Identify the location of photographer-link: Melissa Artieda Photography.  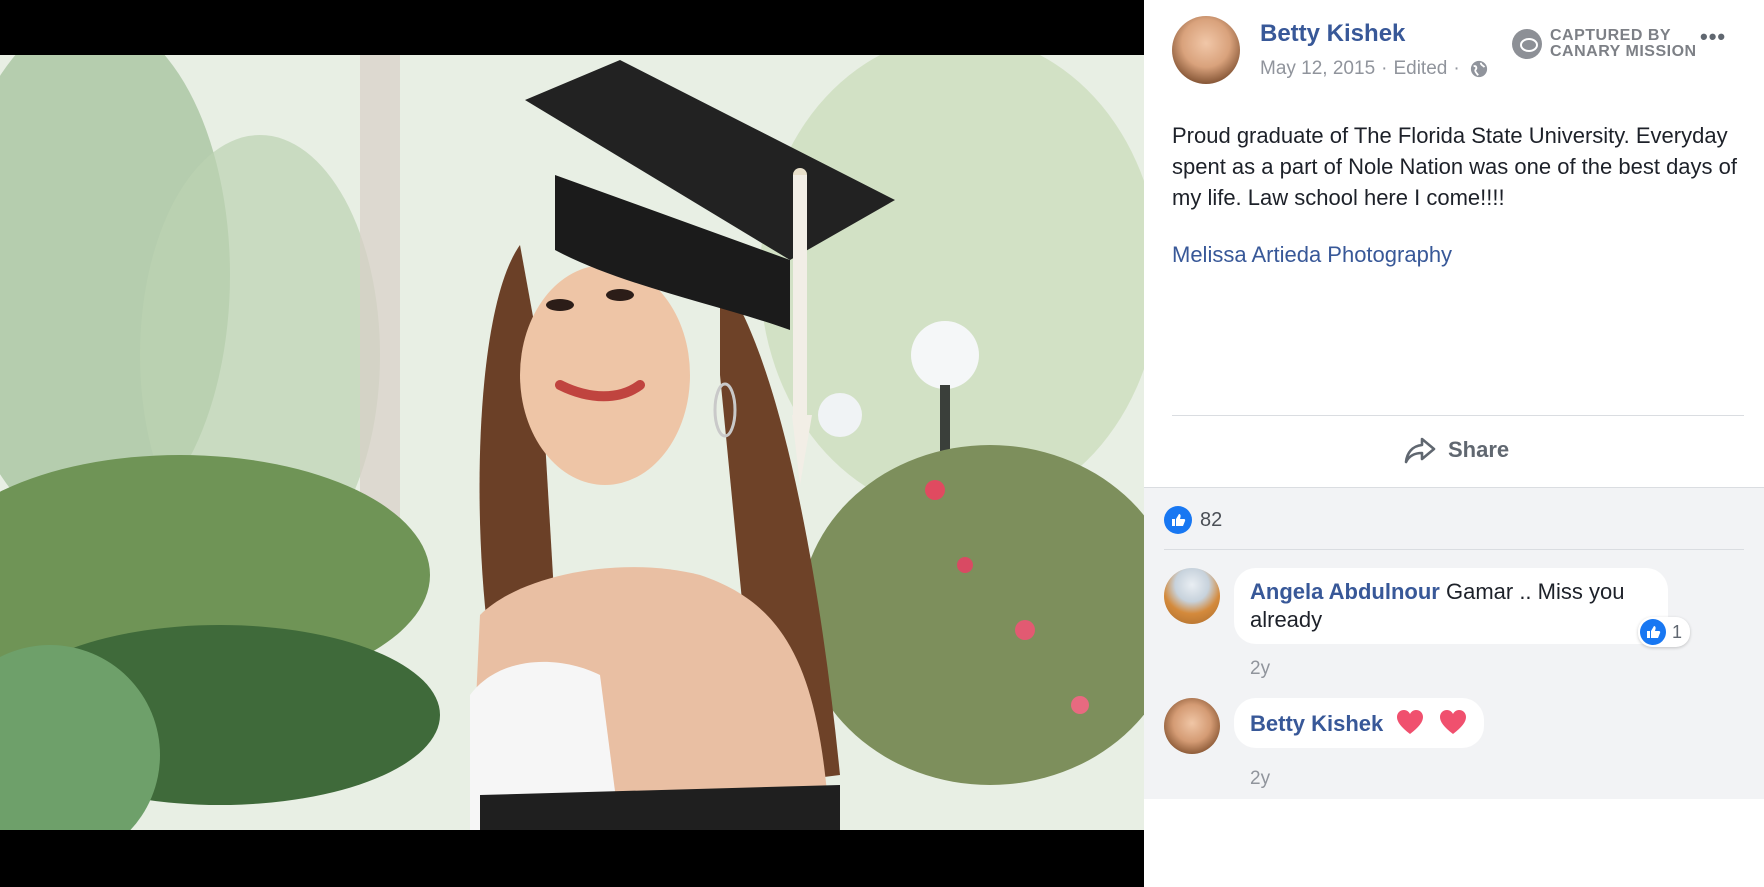
(1312, 255).